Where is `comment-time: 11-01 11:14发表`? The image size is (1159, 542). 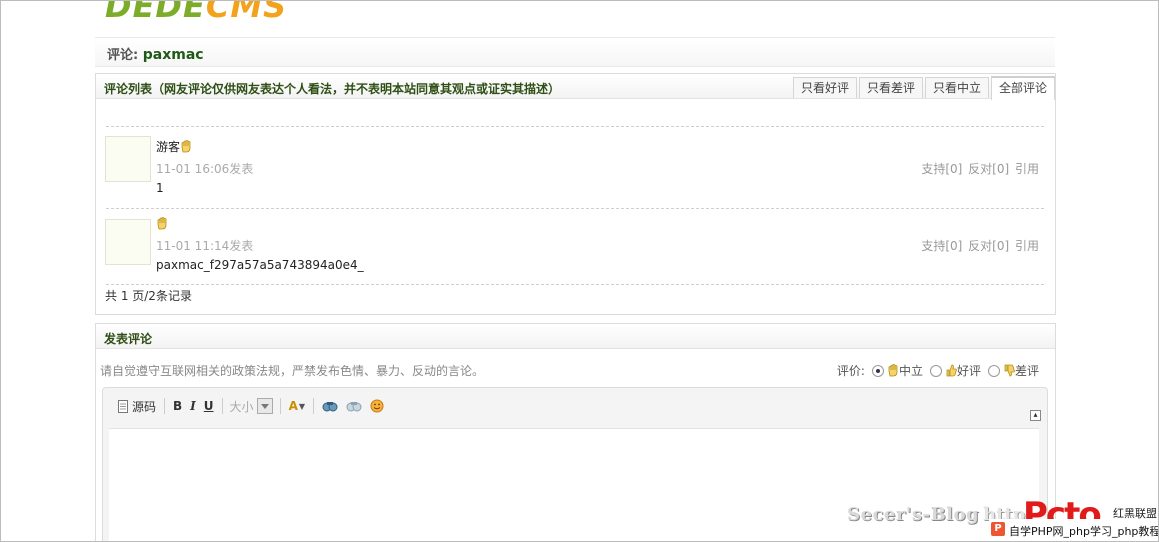
comment-time: 11-01 11:14发表 is located at coordinates (205, 246).